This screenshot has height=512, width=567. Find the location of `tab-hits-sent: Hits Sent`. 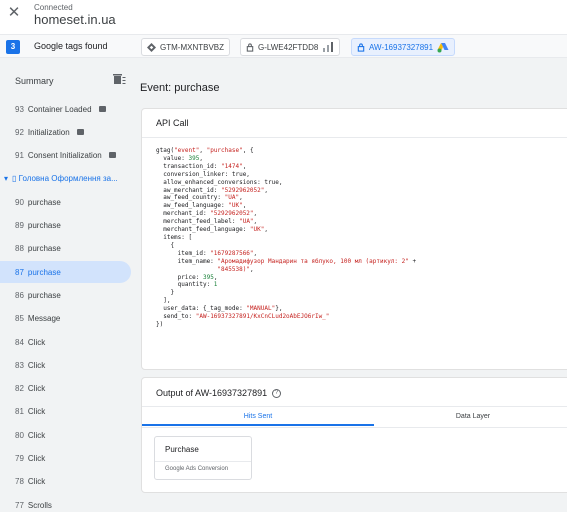

tab-hits-sent: Hits Sent is located at coordinates (258, 417).